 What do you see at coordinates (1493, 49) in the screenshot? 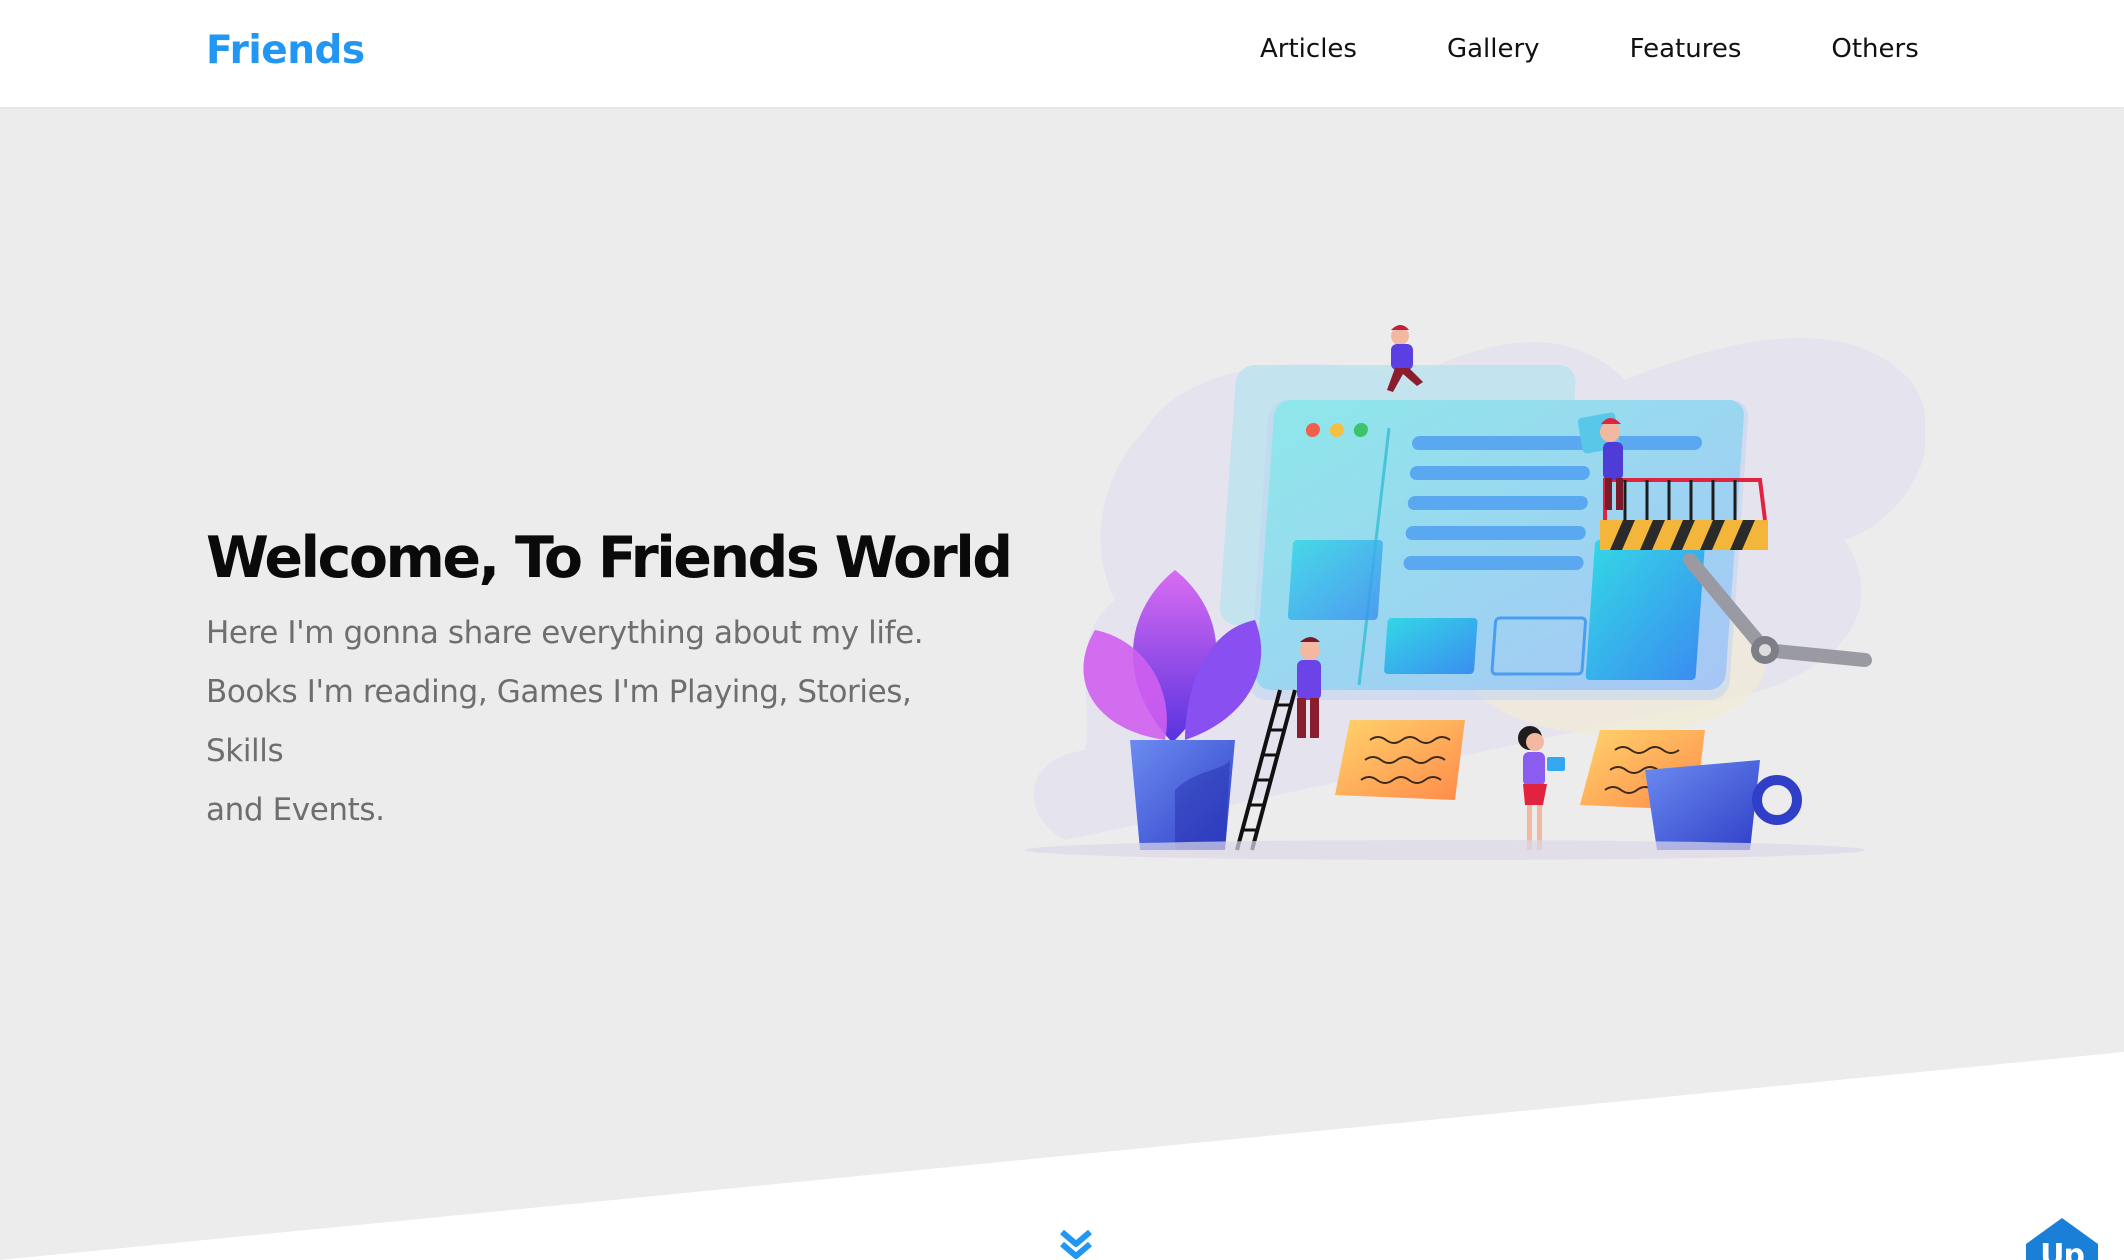
I see `nav-link-gallery: Gallery` at bounding box center [1493, 49].